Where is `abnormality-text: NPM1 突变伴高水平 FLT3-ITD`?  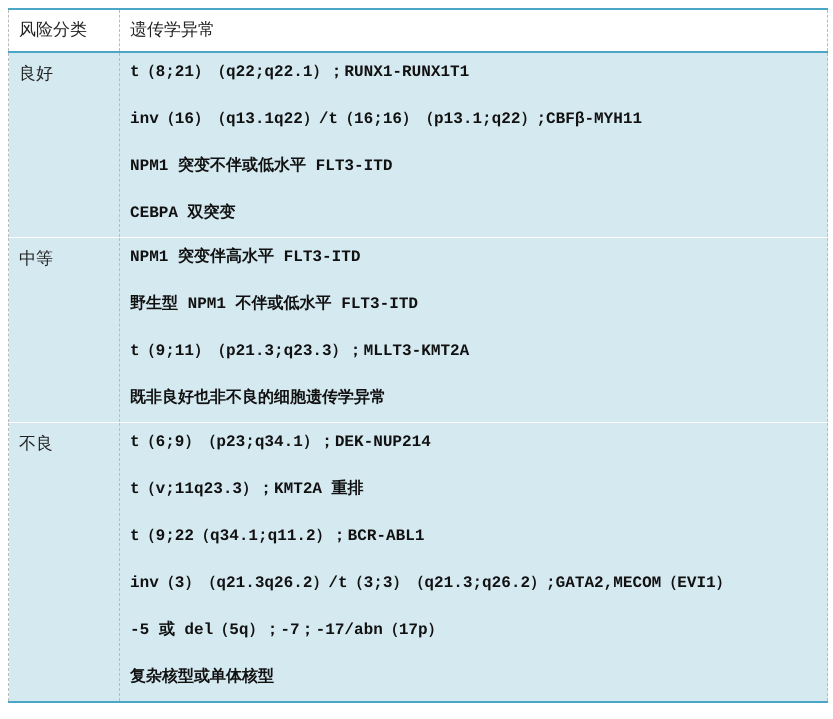
abnormality-text: NPM1 突变伴高水平 FLT3-ITD is located at coordinates (245, 257).